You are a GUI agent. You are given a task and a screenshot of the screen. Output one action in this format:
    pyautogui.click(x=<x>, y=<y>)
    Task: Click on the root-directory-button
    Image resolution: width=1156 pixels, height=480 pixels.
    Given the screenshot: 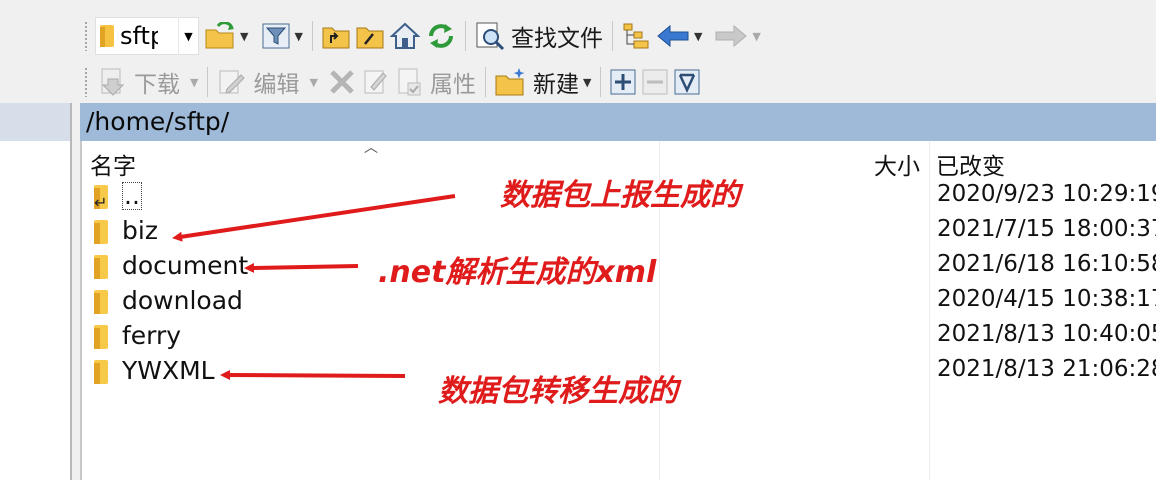 What is the action you would take?
    pyautogui.click(x=370, y=36)
    